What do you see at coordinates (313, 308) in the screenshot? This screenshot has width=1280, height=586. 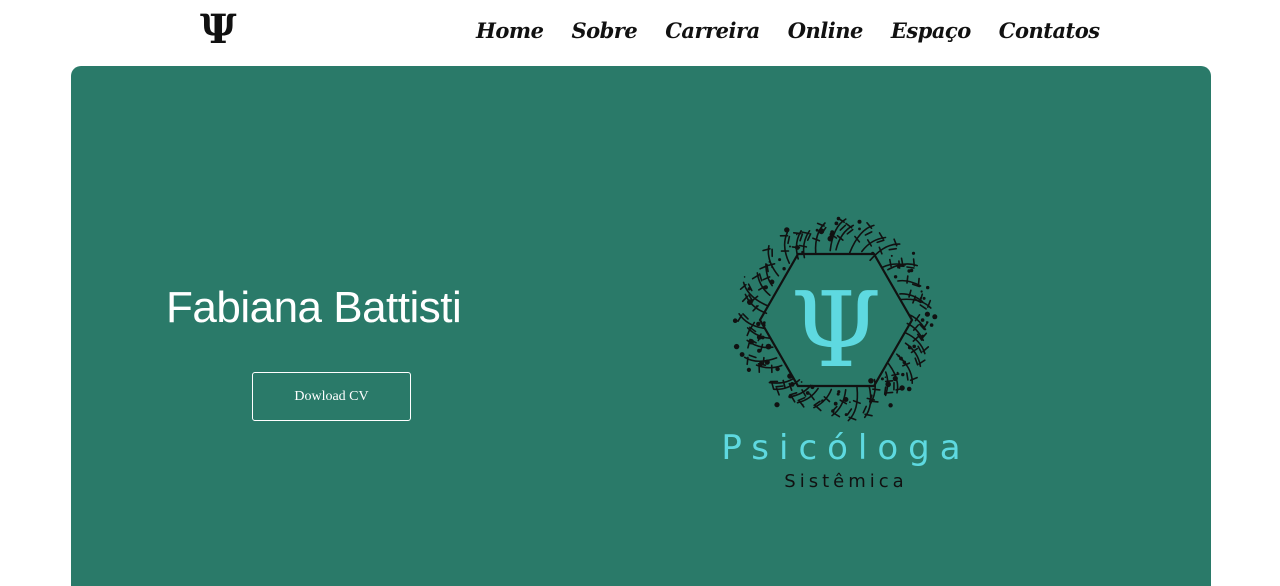 I see `hero-name: Fabiana Battisti` at bounding box center [313, 308].